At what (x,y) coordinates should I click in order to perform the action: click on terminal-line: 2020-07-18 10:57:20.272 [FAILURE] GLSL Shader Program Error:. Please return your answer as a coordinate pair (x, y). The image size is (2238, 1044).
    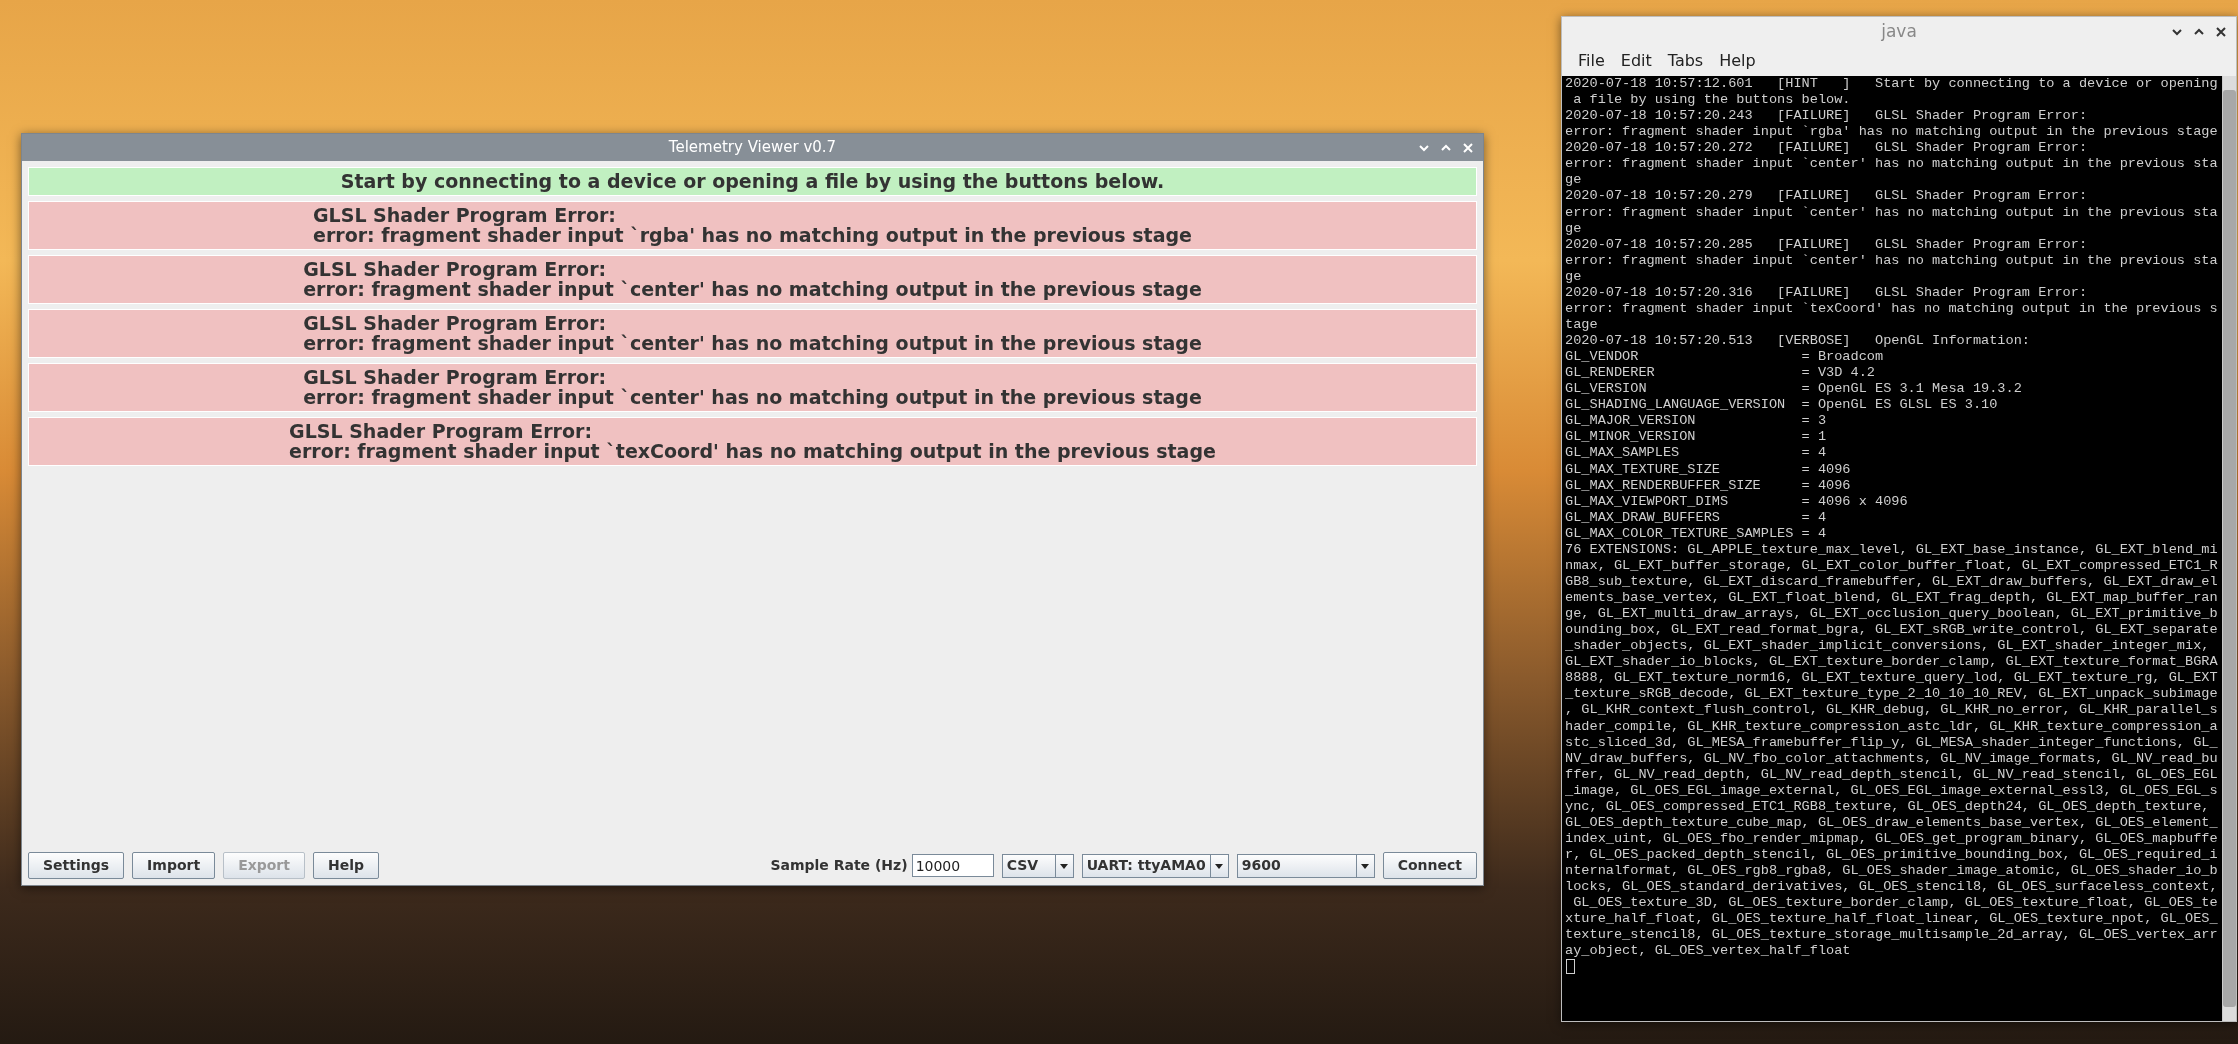
    Looking at the image, I should click on (1827, 148).